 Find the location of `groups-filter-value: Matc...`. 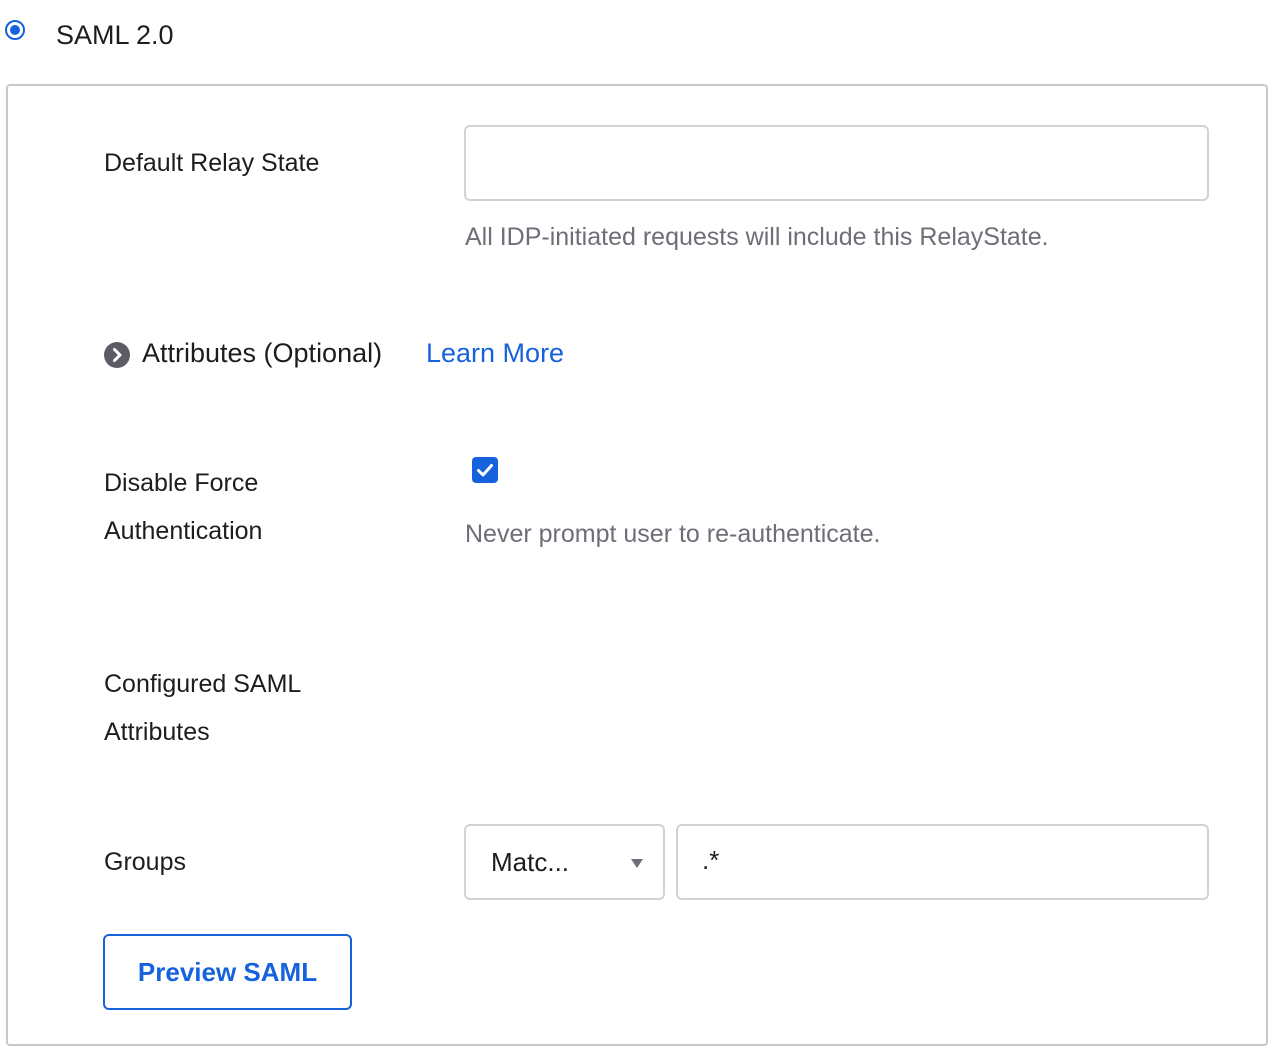

groups-filter-value: Matc... is located at coordinates (530, 862).